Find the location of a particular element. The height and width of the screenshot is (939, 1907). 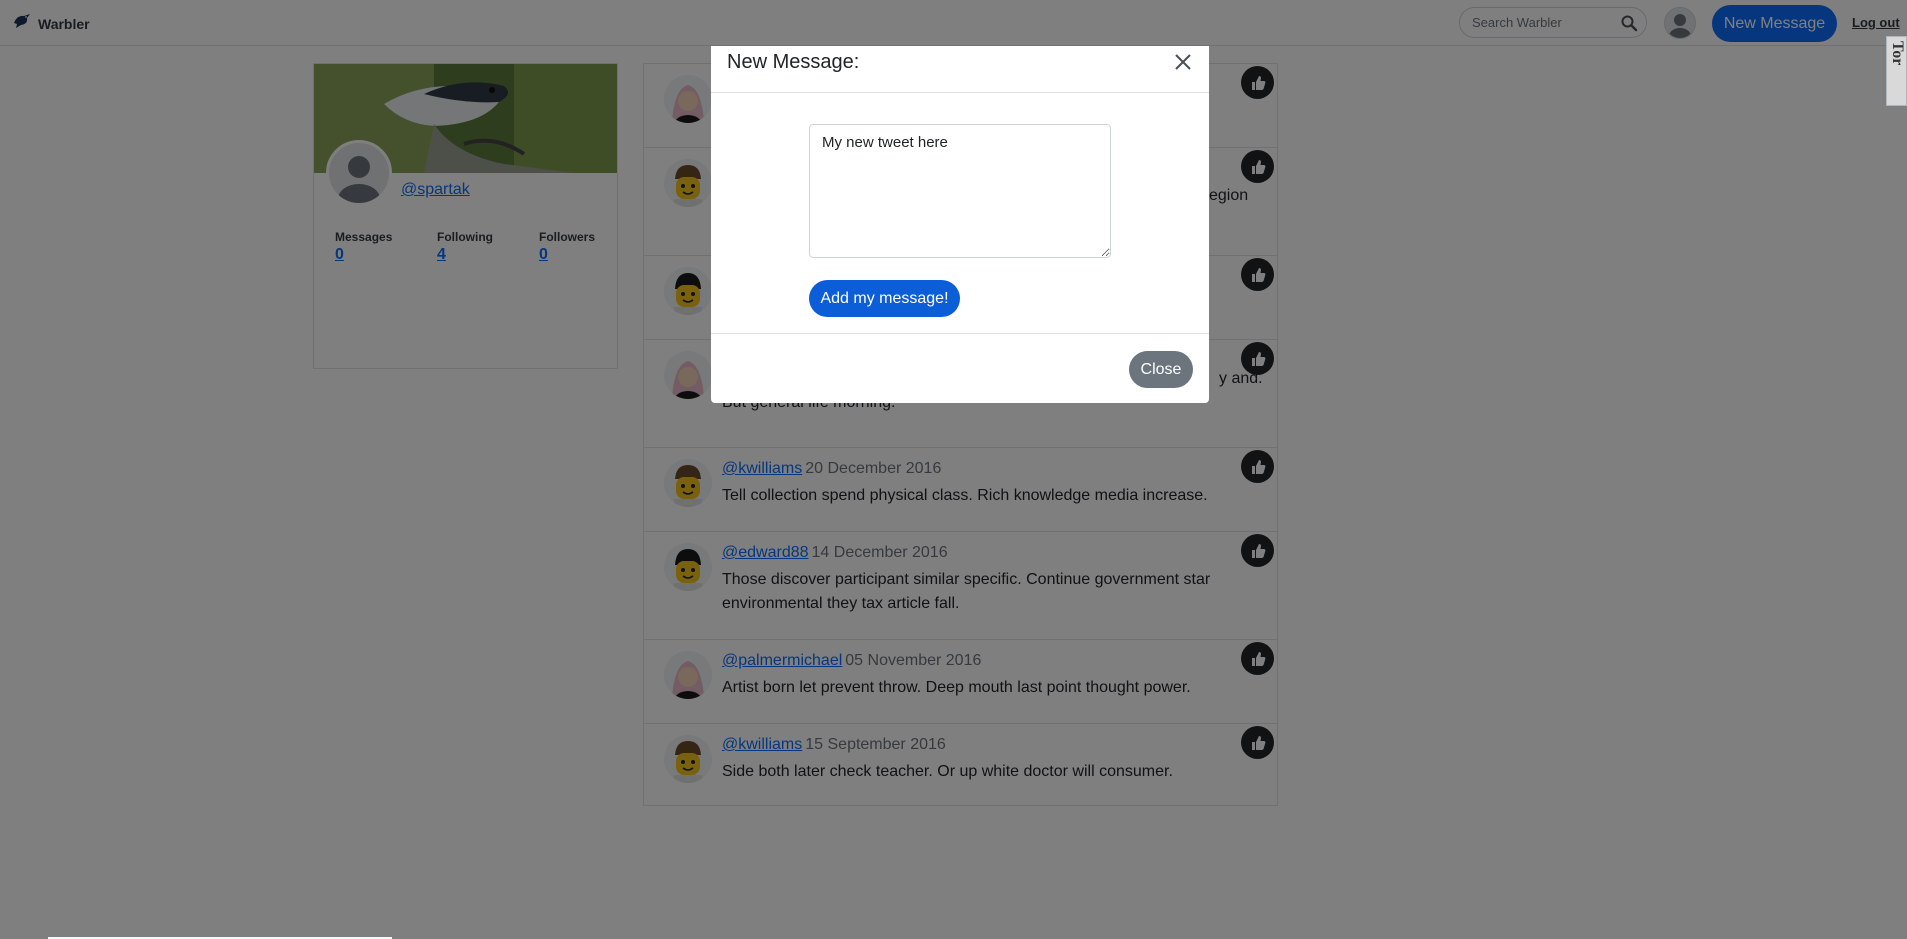

message-textarea: My new tweet here is located at coordinates (960, 191).